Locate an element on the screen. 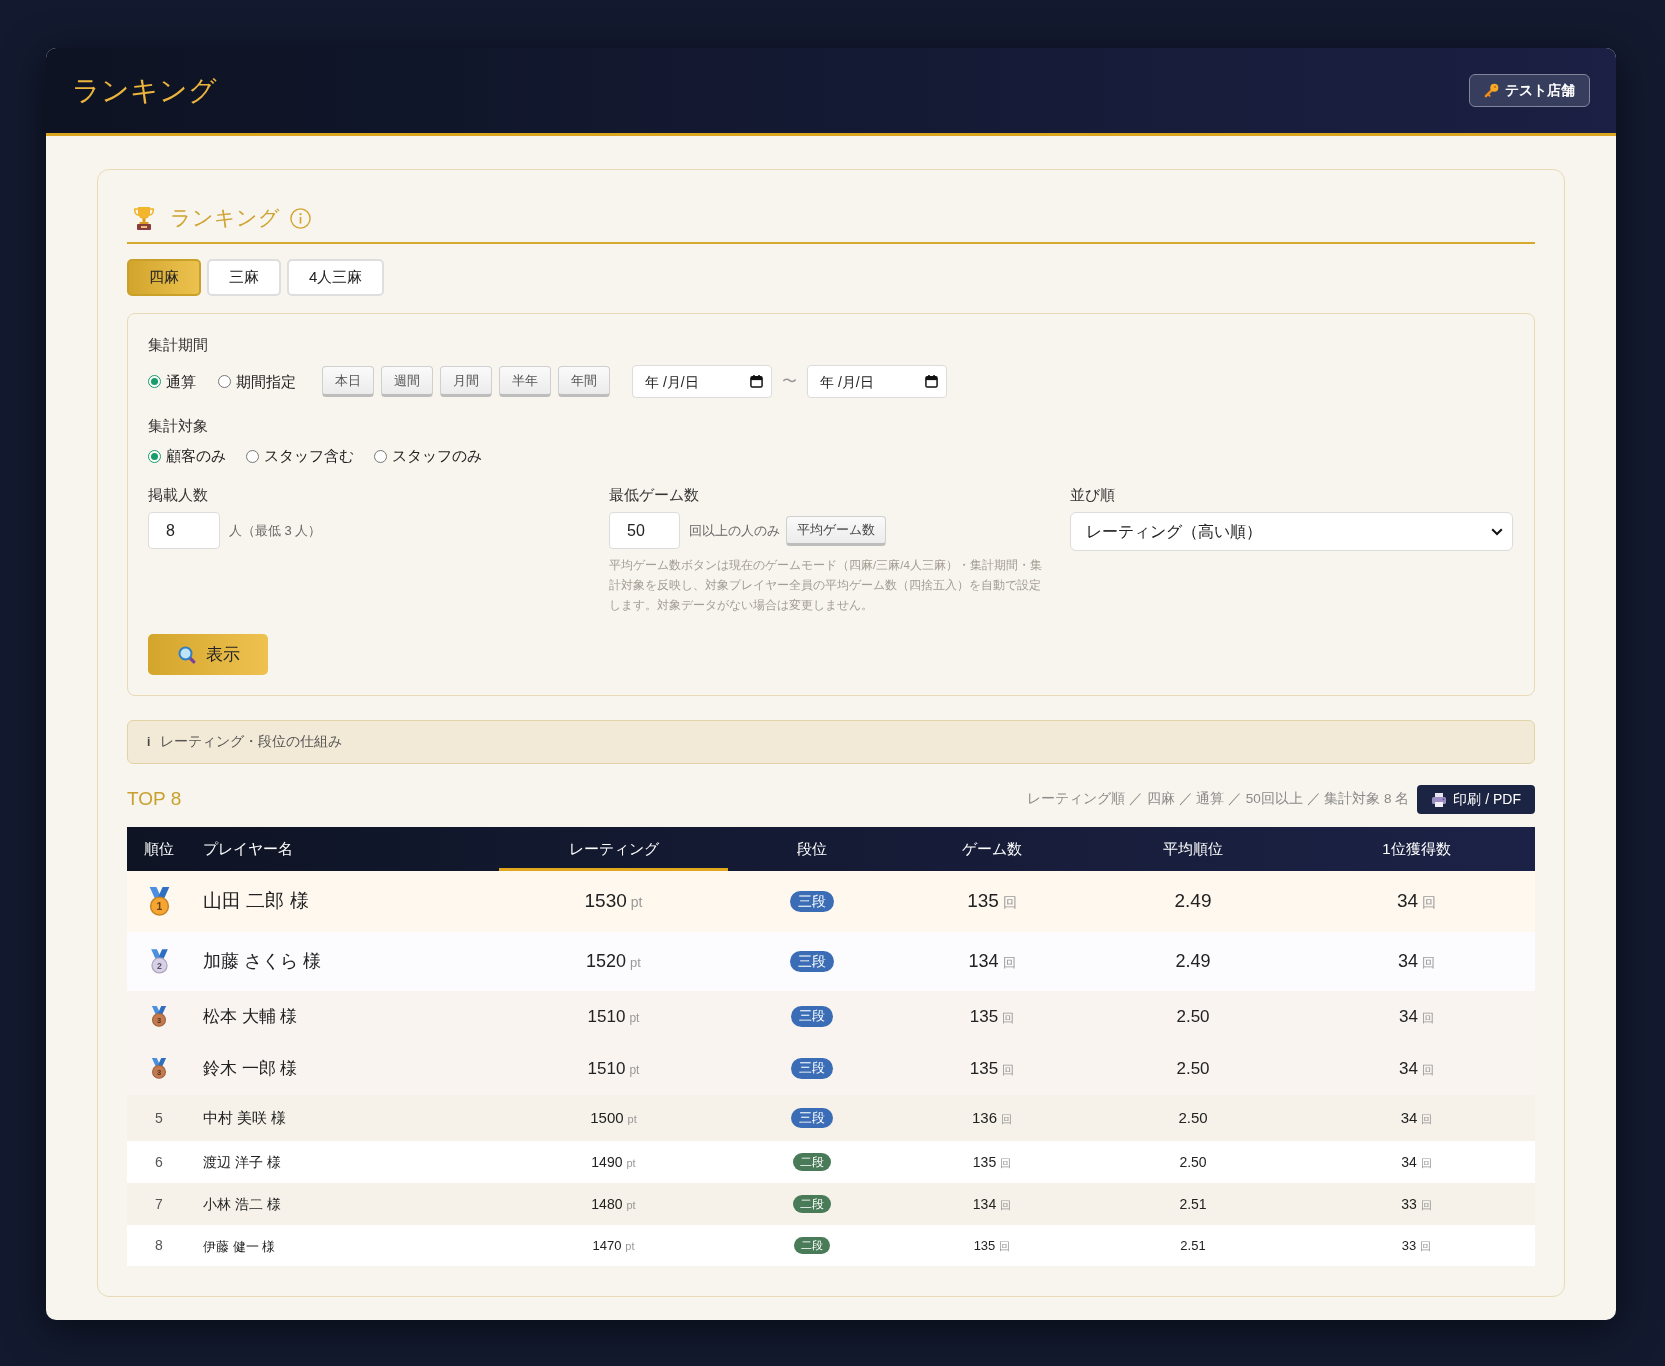  results-title: TOP 8 is located at coordinates (154, 799).